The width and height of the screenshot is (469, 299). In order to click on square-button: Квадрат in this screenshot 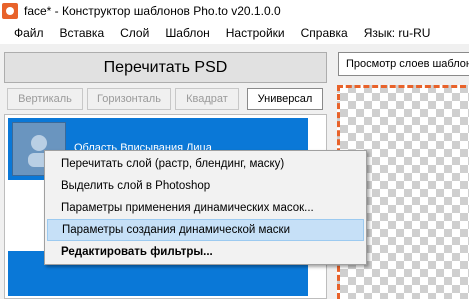, I will do `click(207, 99)`.